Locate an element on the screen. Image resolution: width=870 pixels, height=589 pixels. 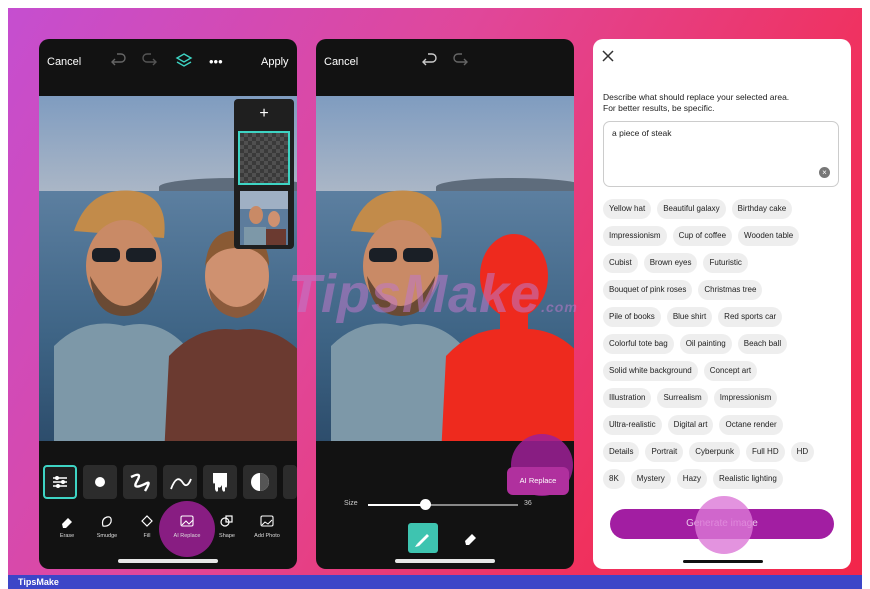
brush-settings-button is located at coordinates (60, 482).